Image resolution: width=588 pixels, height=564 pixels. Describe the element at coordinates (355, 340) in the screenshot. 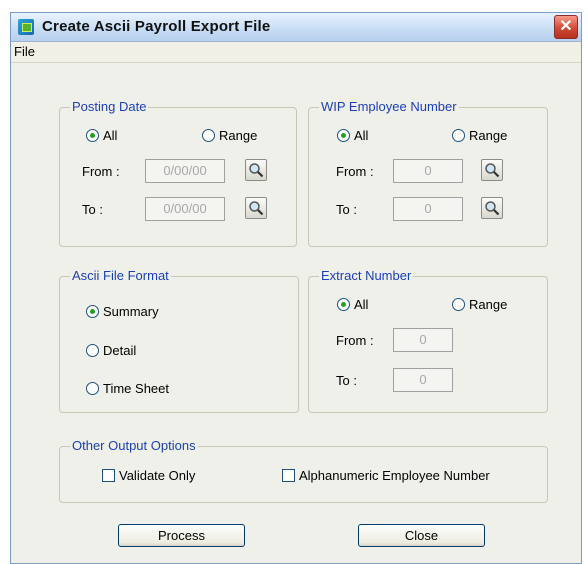

I see `extract-number-from-label: From :` at that location.